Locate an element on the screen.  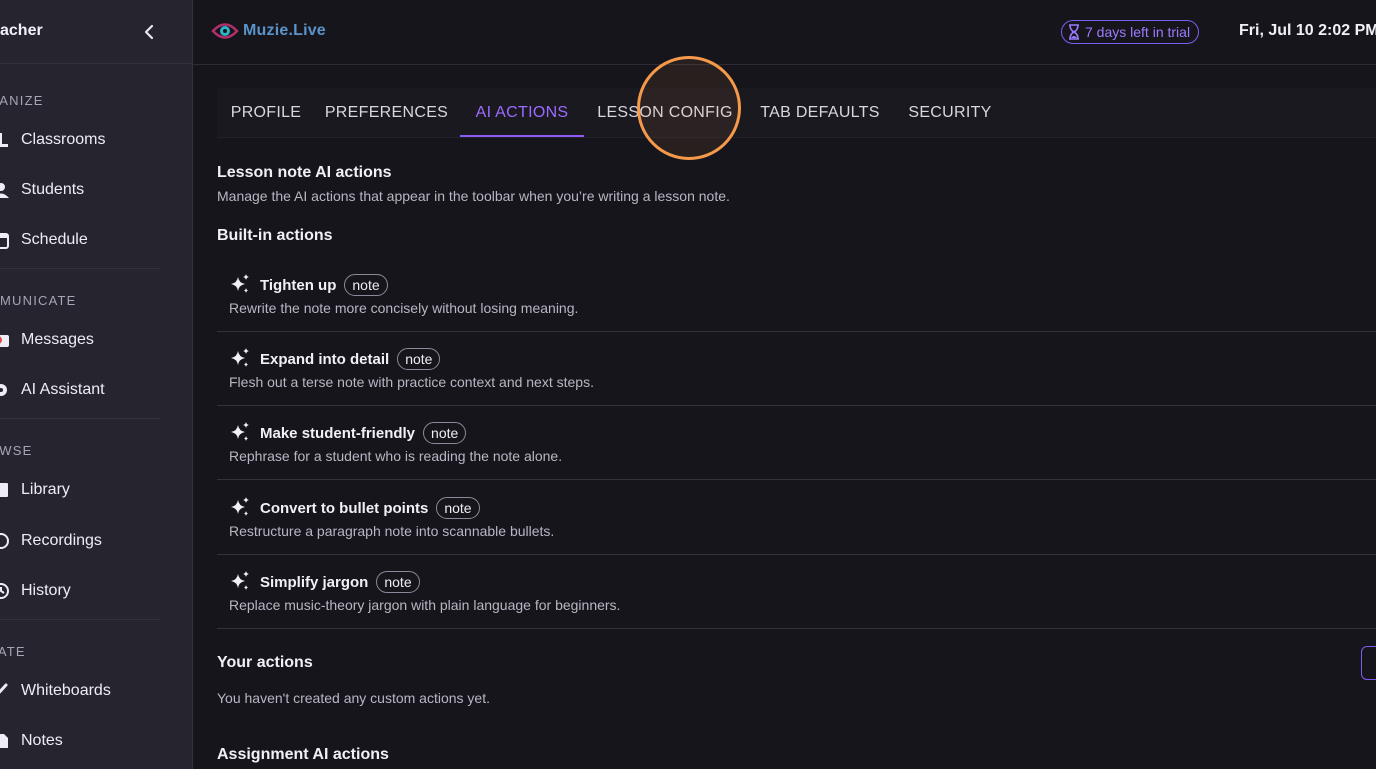
sidebar-item-library: Library is located at coordinates (90, 490).